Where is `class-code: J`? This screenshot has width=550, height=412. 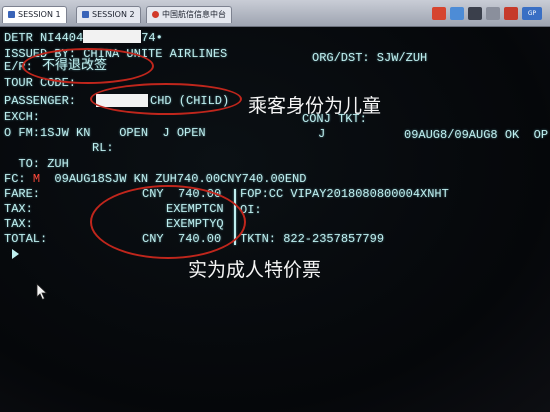
class-code: J is located at coordinates (322, 134).